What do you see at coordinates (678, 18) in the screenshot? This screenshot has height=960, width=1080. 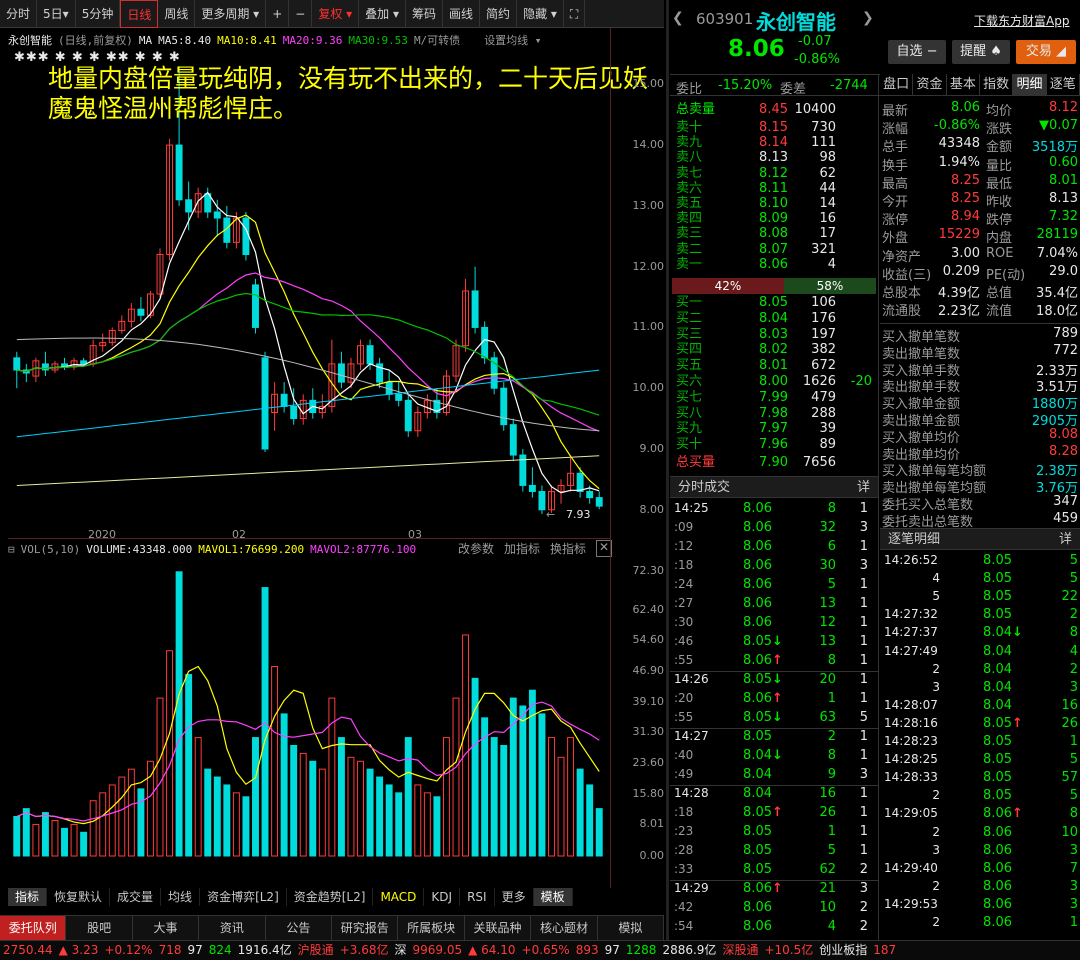 I see `prev-stock-icon: ❮` at bounding box center [678, 18].